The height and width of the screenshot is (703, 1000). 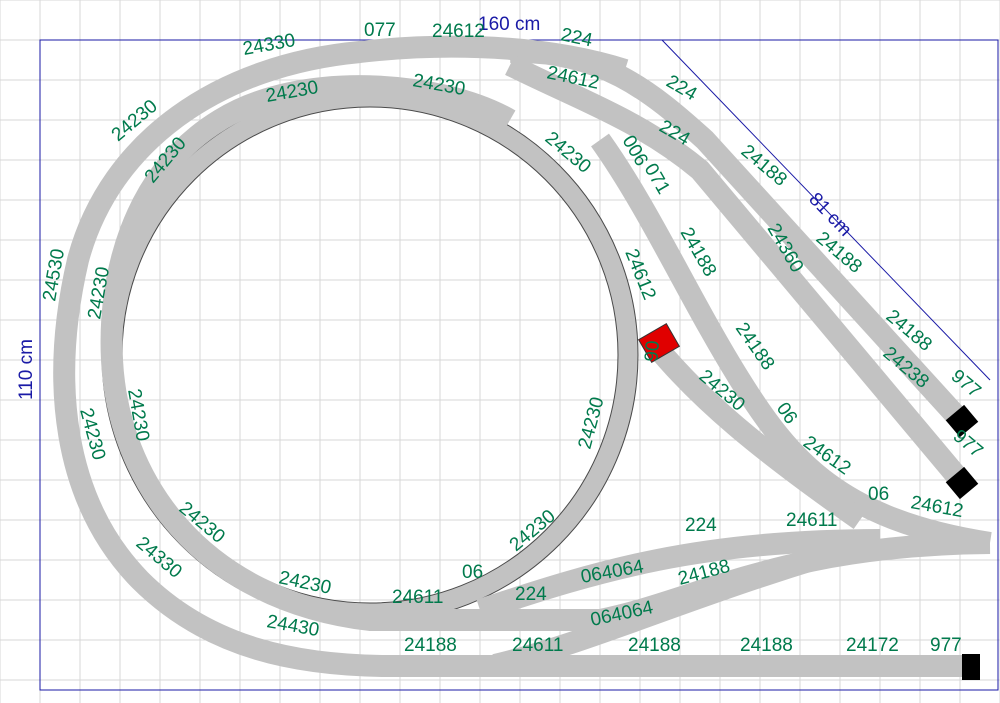 I want to click on height-dimension-label: 110 cm, so click(x=26, y=369).